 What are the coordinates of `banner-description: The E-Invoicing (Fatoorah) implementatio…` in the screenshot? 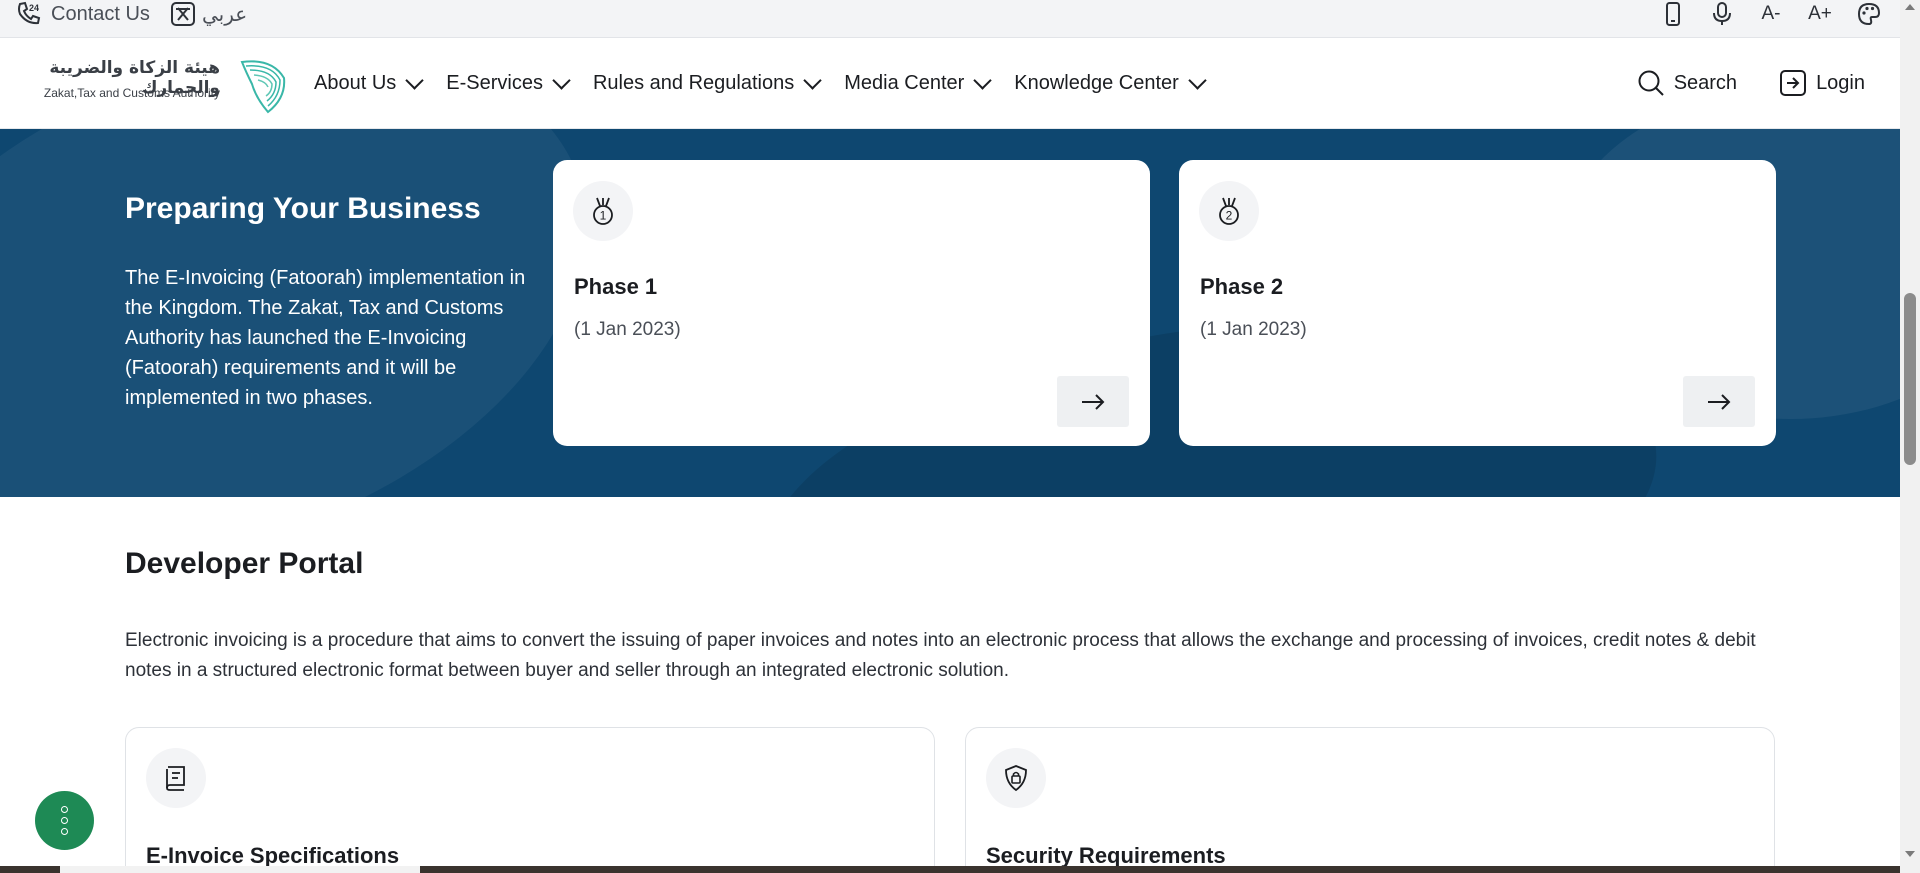 It's located at (325, 338).